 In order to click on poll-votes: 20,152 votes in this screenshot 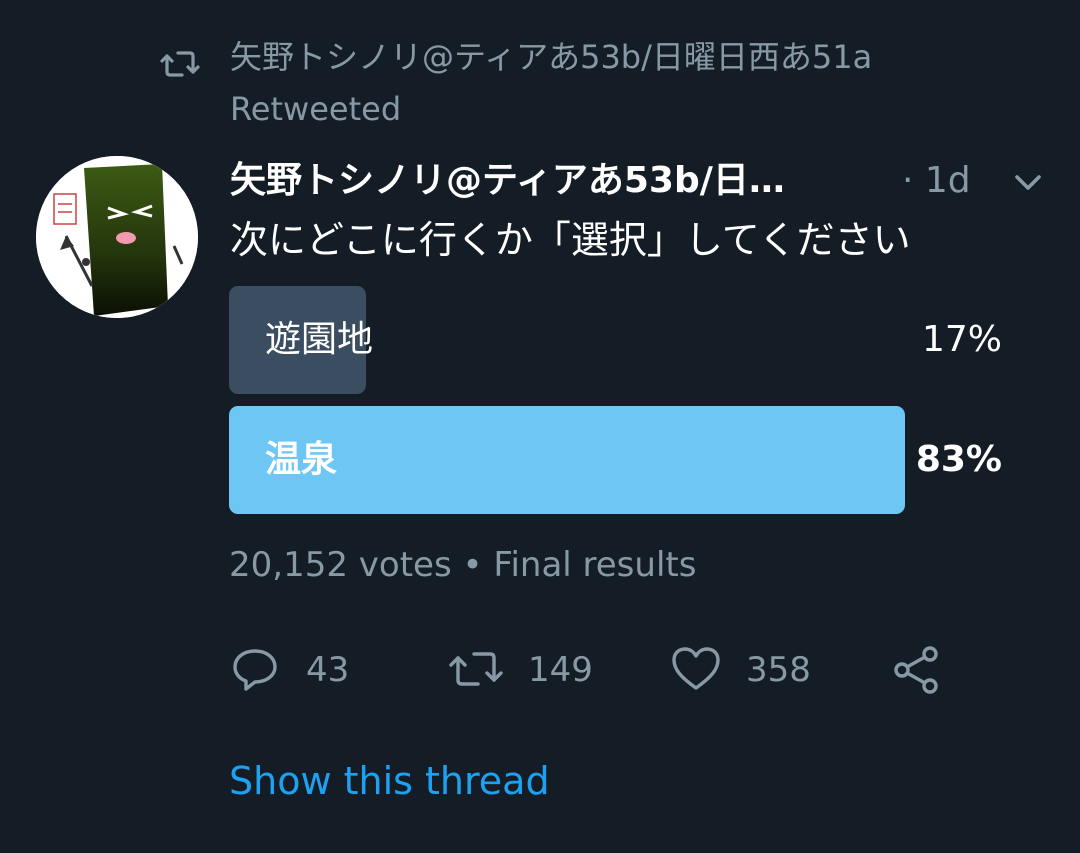, I will do `click(340, 565)`.